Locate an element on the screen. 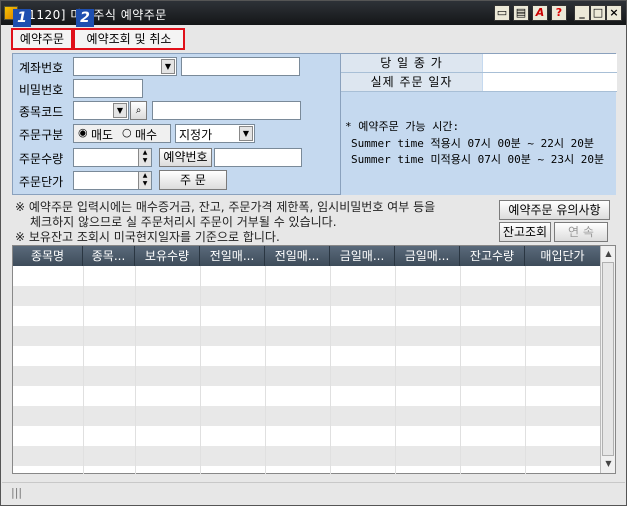 Image resolution: width=627 pixels, height=506 pixels. prev-close-row: 당 일 종 가 is located at coordinates (479, 63).